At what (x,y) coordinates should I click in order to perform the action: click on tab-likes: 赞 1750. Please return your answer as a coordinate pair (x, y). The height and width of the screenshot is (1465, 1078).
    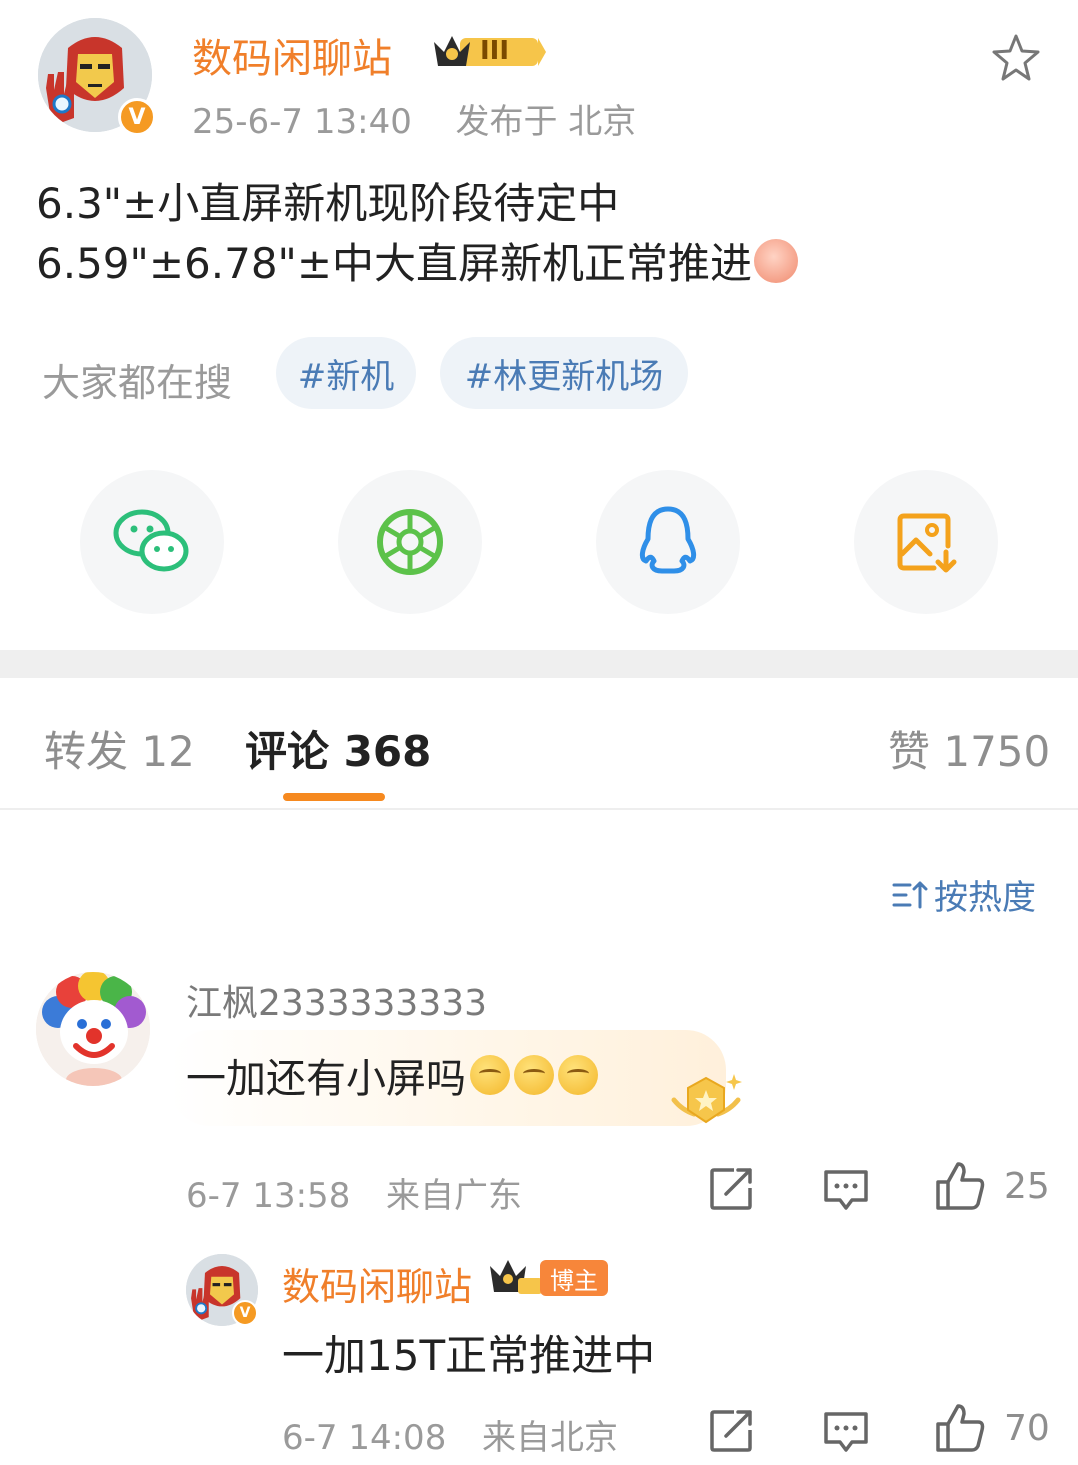
    Looking at the image, I should click on (969, 748).